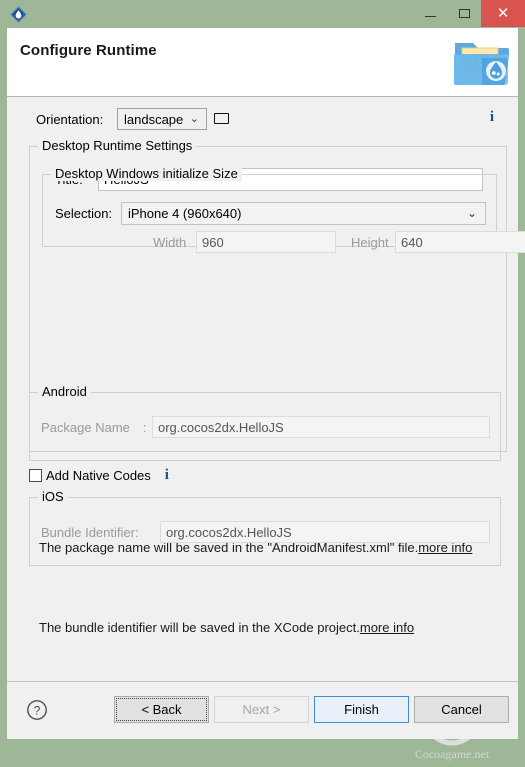  I want to click on js-folder-icon: JS, so click(481, 61).